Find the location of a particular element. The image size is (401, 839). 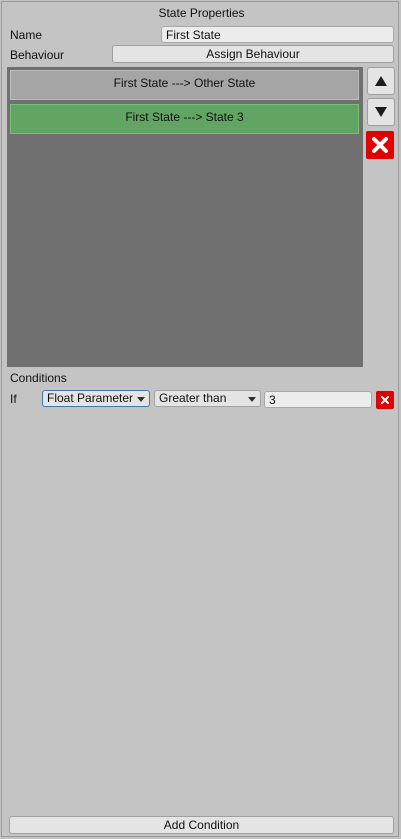

add-condition-button: Add Condition is located at coordinates (201, 825).